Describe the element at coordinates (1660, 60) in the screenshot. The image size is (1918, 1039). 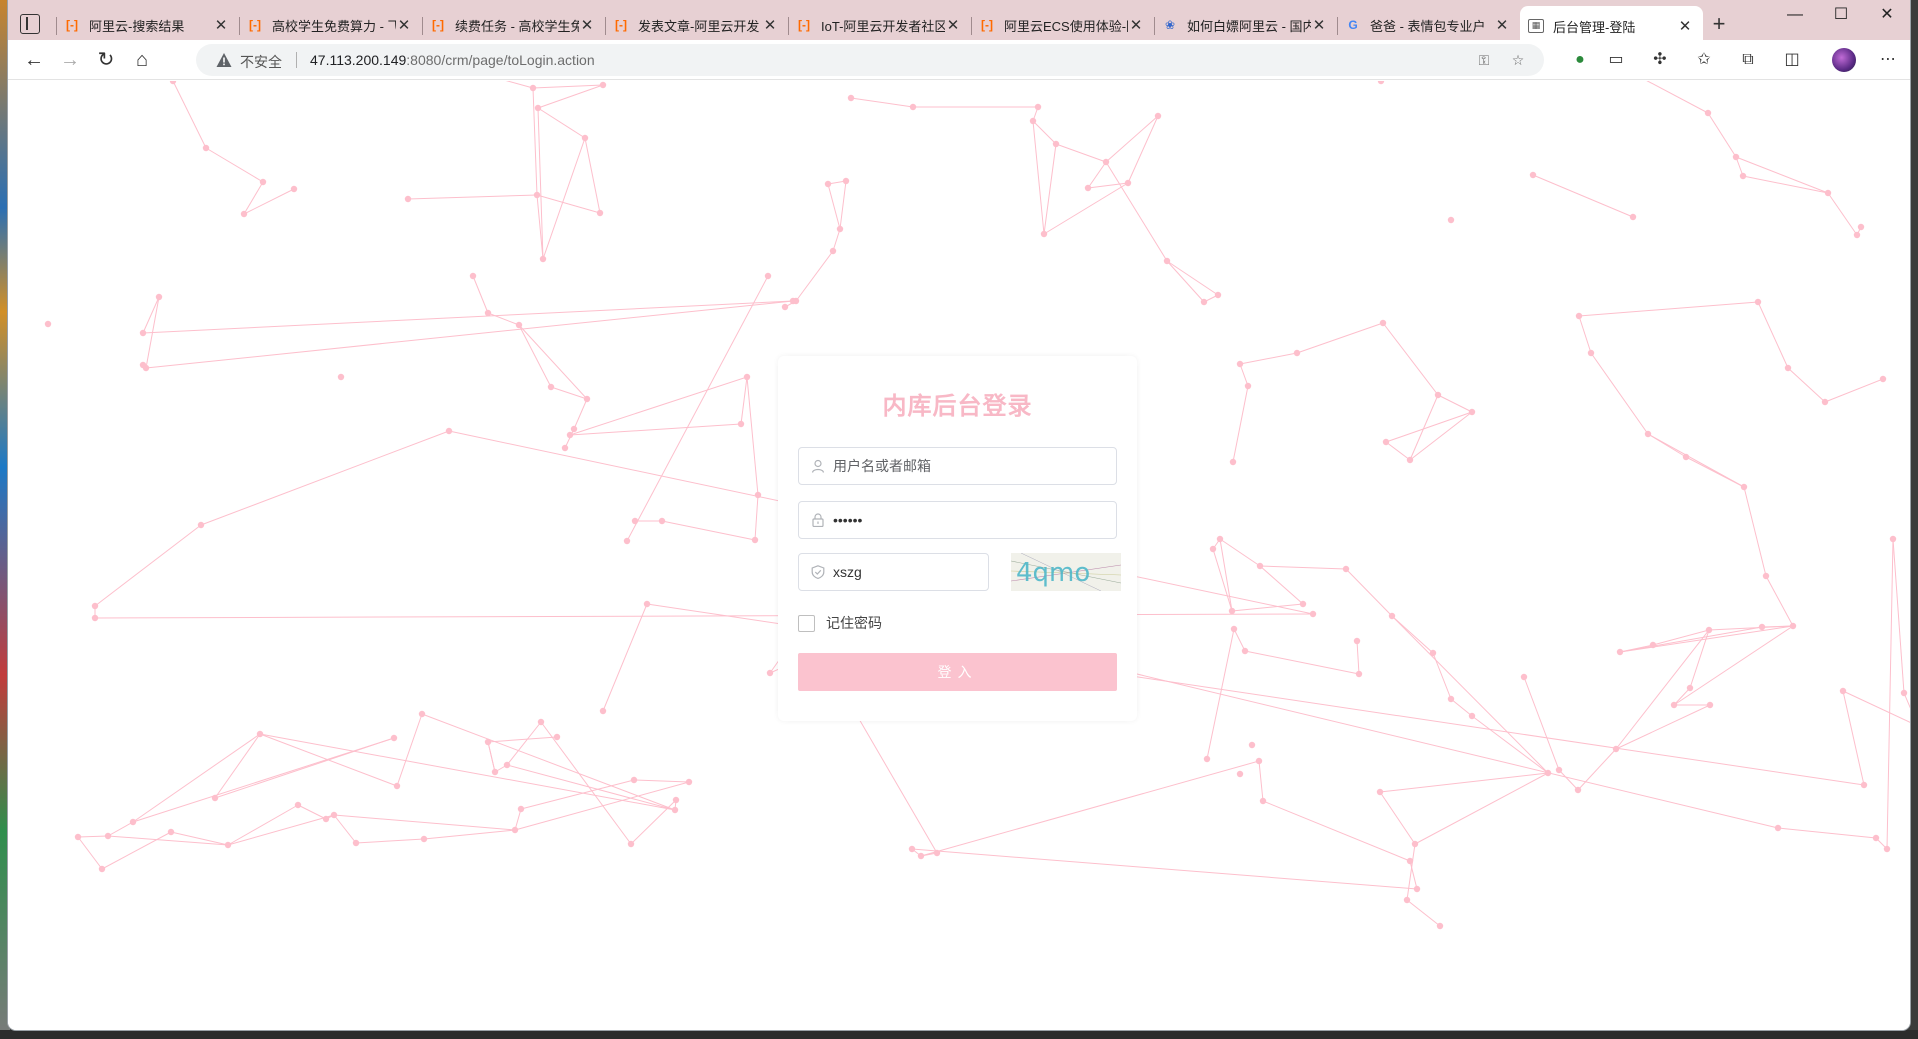
I see `extensions-puzzle-icon: ✣` at that location.